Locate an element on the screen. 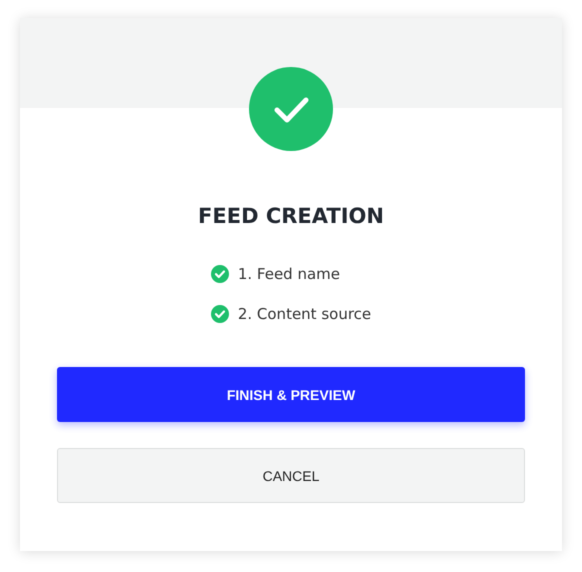 The image size is (582, 572). step-label: 1. Feed name is located at coordinates (289, 274).